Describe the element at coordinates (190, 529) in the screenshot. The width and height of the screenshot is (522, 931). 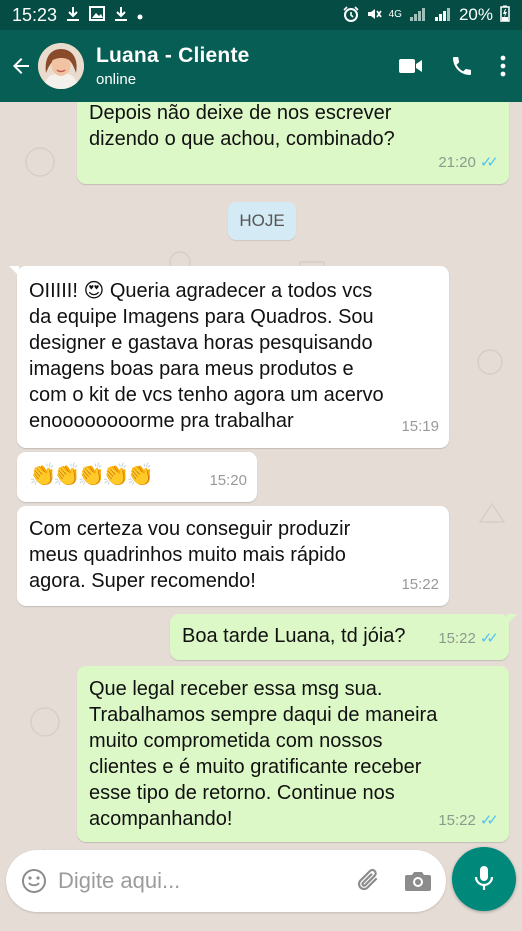
I see `message-text-line: Com certeza vou conseguir produzir` at that location.